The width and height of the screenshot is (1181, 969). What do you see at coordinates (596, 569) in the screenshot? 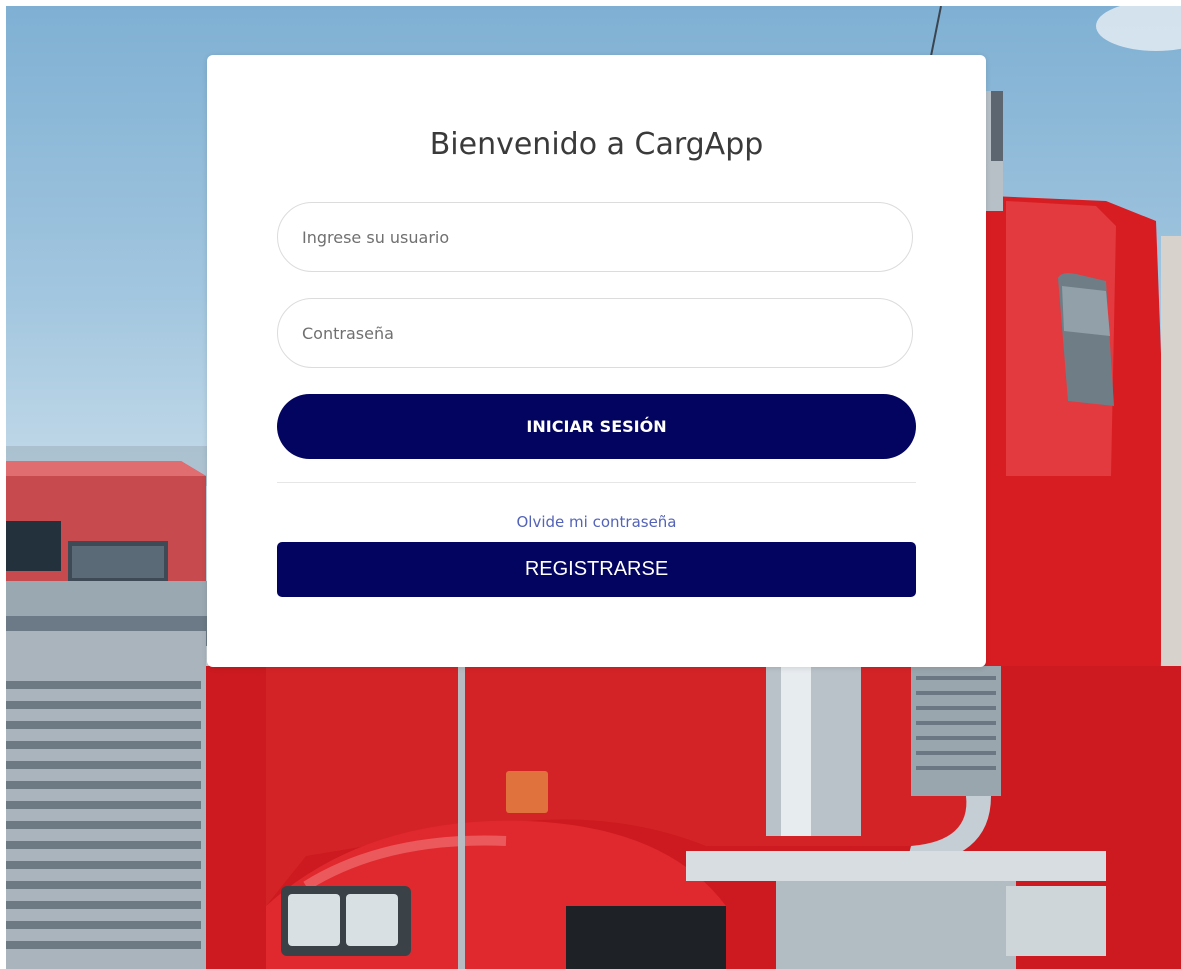
I see `register-button: REGISTRARSE` at bounding box center [596, 569].